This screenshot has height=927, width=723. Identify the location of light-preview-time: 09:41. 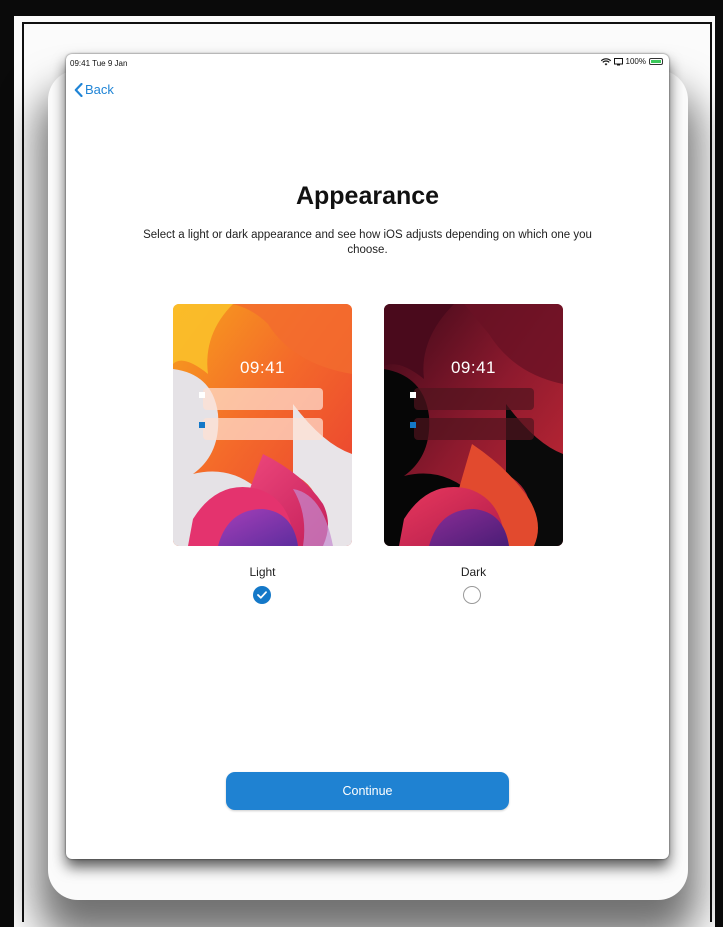
(262, 367).